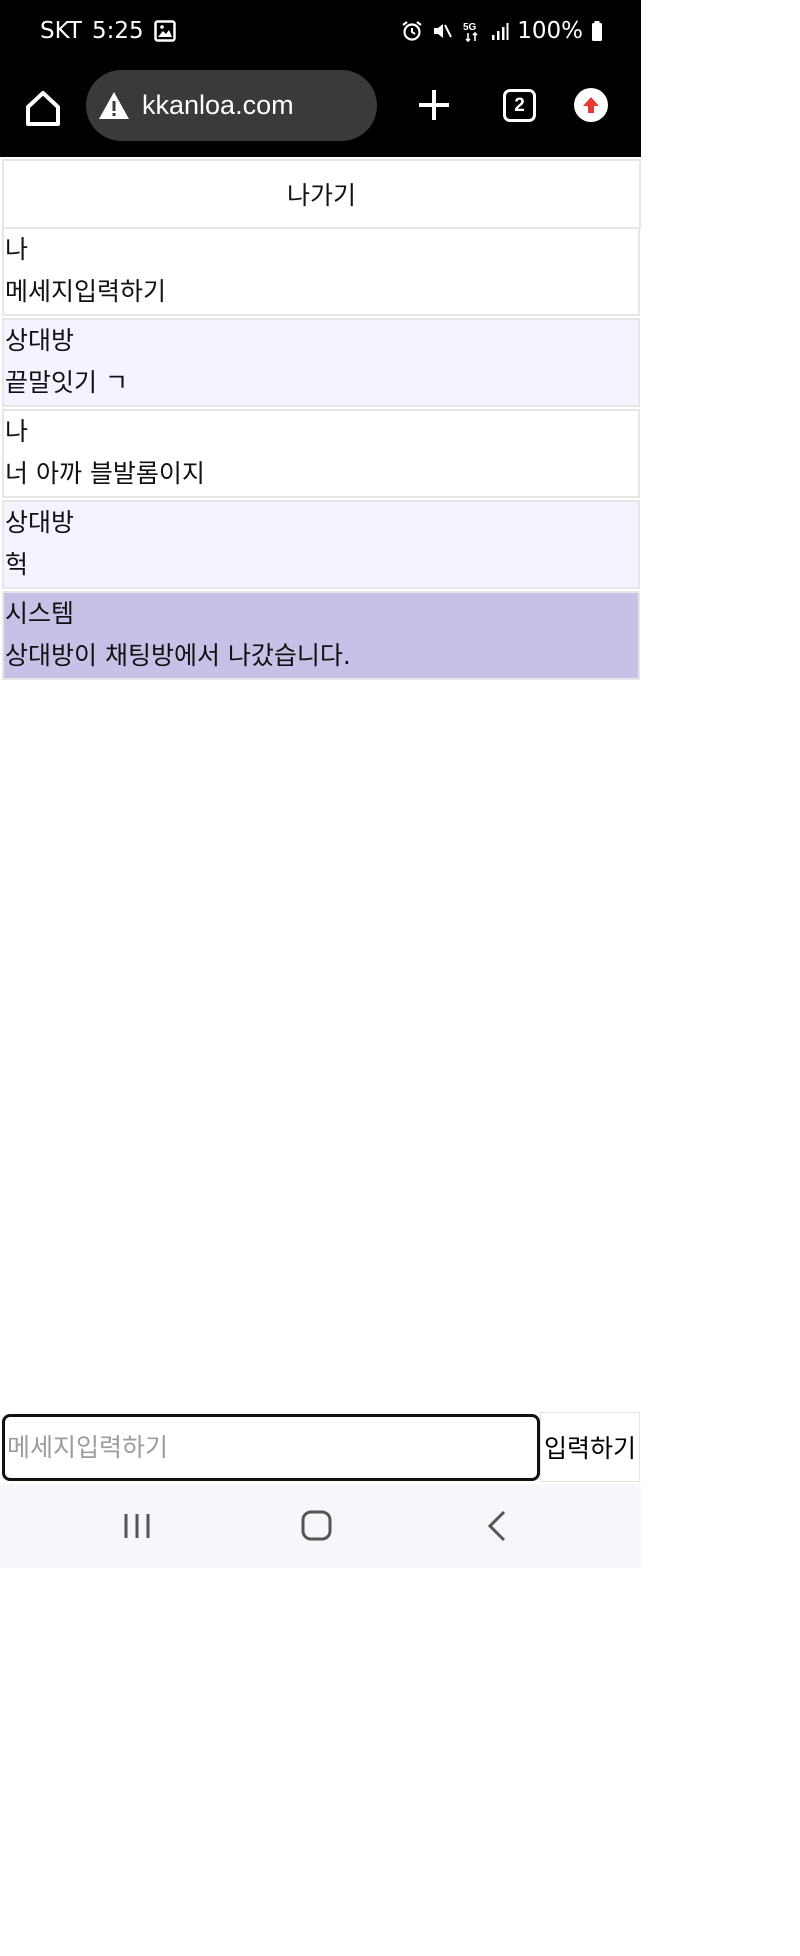 This screenshot has height=1956, width=800. Describe the element at coordinates (17, 564) in the screenshot. I see `message-text: 헉` at that location.